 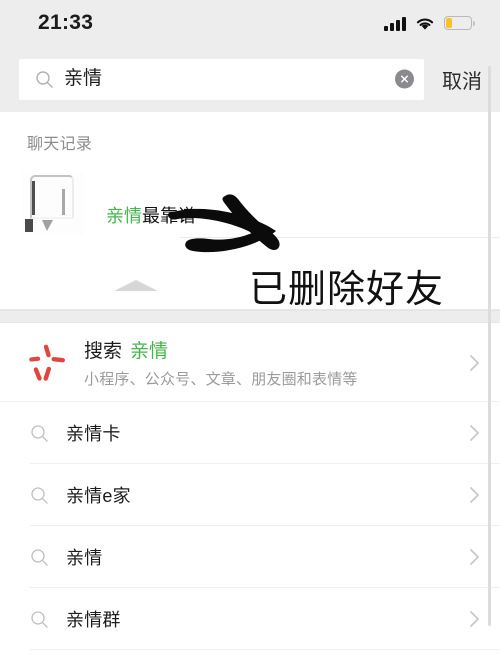 I want to click on search-more-title-keyword: 亲情, so click(x=149, y=351).